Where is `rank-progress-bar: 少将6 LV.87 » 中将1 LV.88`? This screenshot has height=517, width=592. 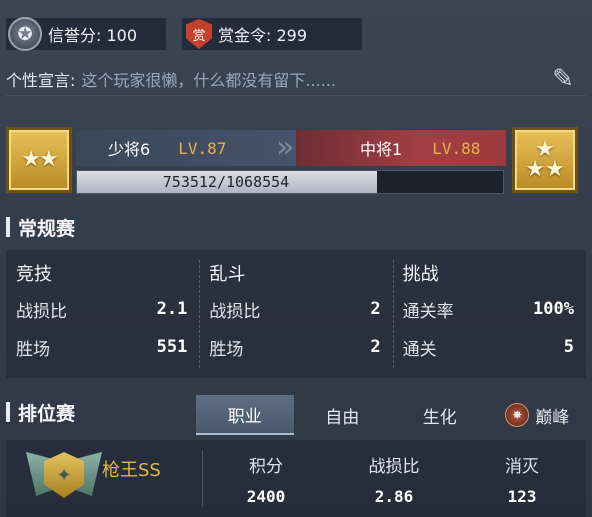 rank-progress-bar: 少将6 LV.87 » 中将1 LV.88 is located at coordinates (291, 148).